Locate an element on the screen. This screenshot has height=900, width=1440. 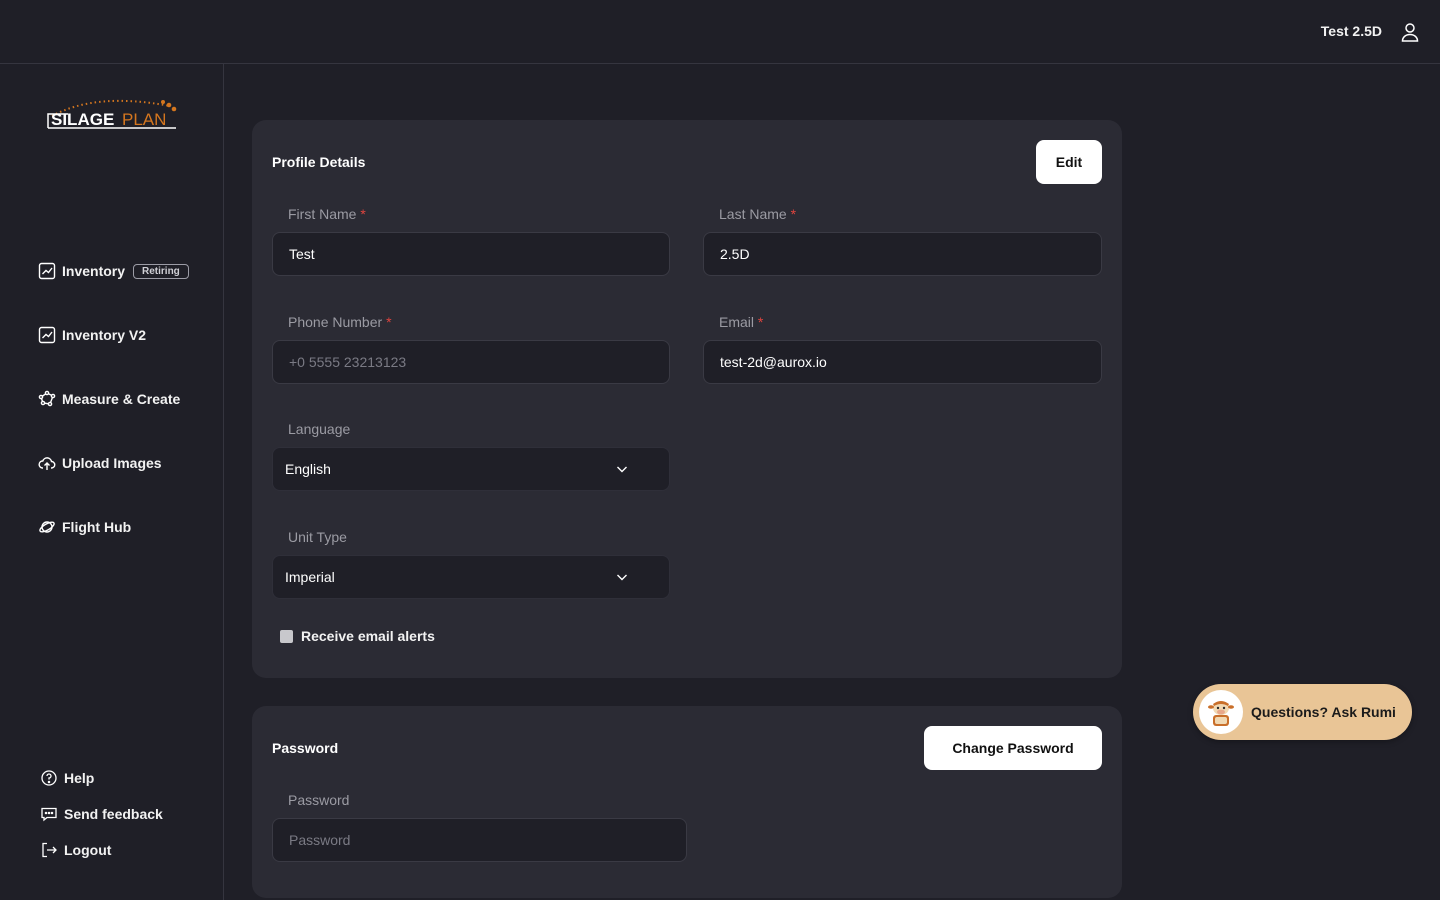
language-label: Language is located at coordinates (319, 429).